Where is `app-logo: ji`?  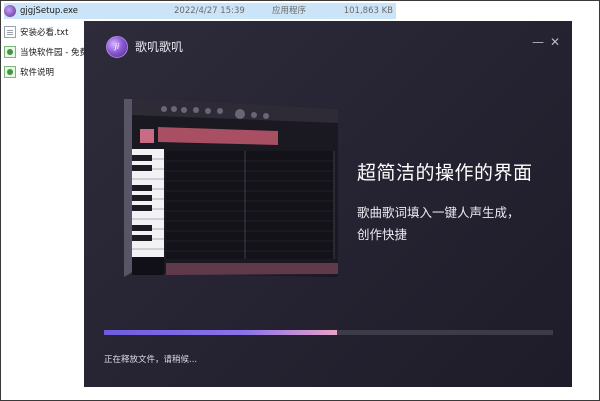 app-logo: ji is located at coordinates (117, 47).